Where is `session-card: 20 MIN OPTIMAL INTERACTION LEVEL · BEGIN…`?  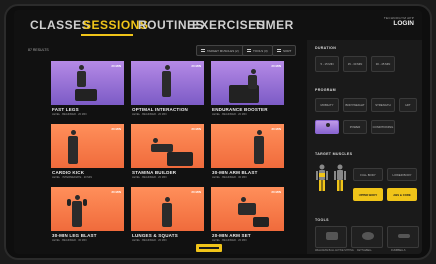 session-card: 20 MIN OPTIMAL INTERACTION LEVEL · BEGIN… is located at coordinates (167, 91).